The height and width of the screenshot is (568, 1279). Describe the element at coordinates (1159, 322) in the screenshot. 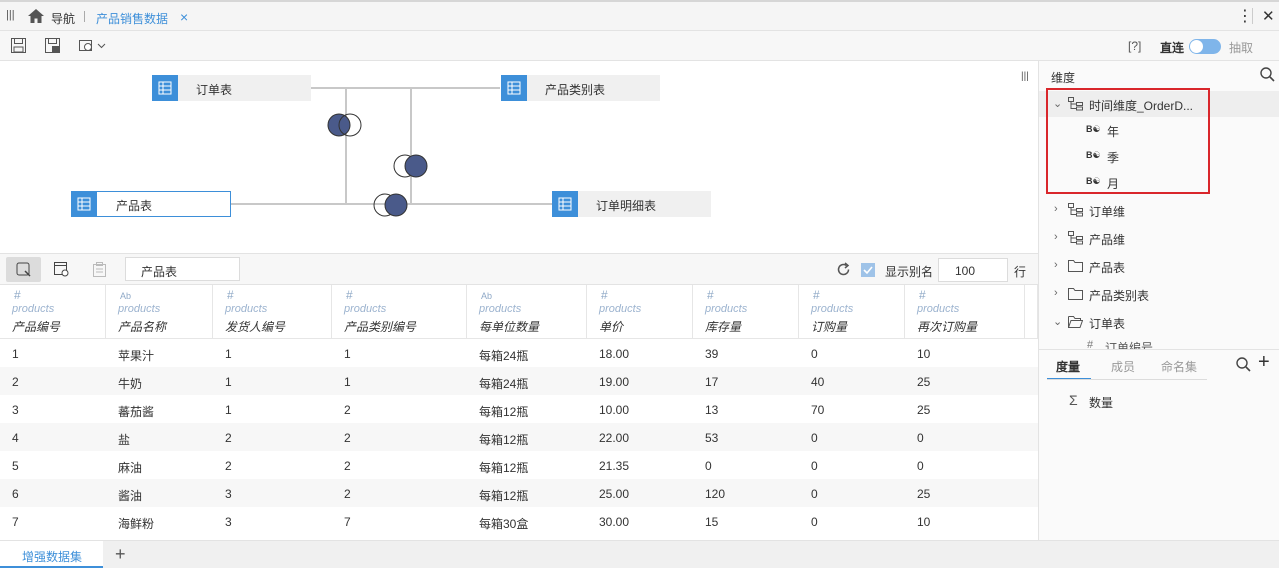

I see `tree-item-orders-table: ⌄ 订单表` at that location.